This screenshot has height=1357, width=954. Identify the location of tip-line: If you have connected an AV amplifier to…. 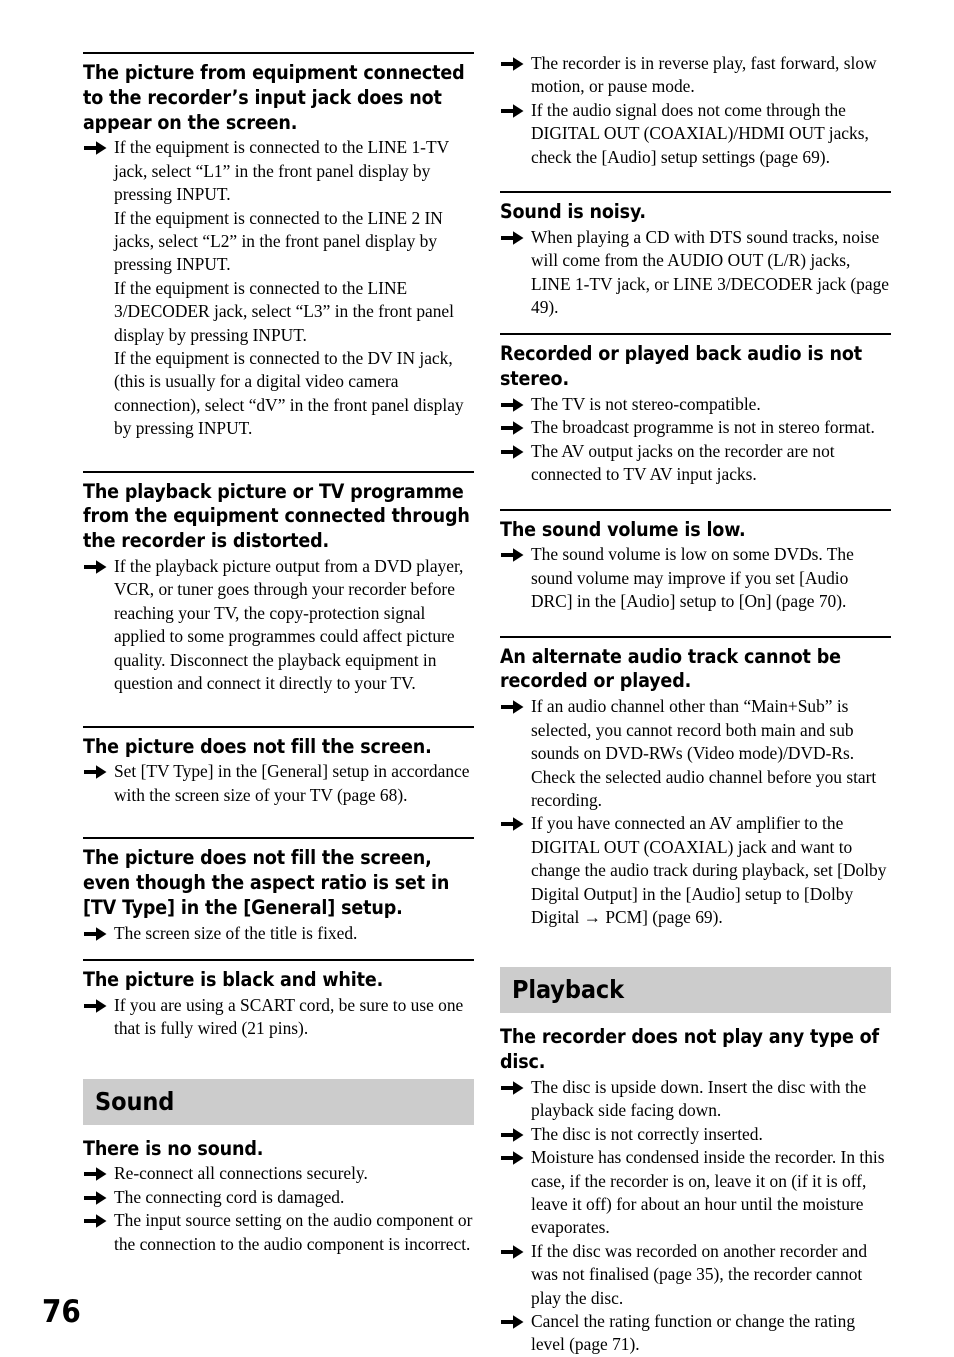
(709, 870).